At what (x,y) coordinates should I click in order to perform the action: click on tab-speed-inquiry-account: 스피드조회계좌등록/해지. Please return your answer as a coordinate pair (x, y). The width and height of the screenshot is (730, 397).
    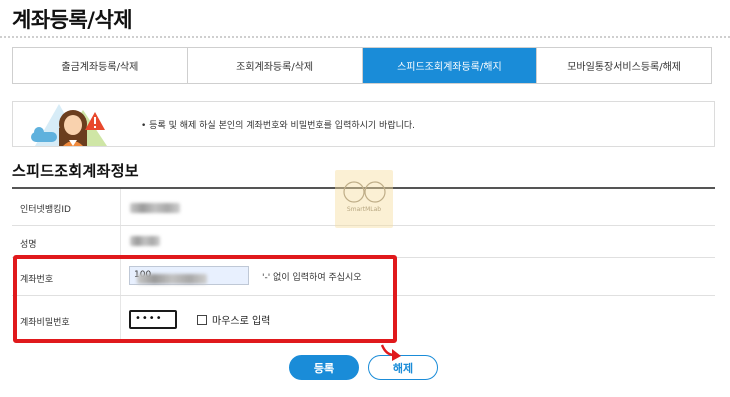
    Looking at the image, I should click on (450, 65).